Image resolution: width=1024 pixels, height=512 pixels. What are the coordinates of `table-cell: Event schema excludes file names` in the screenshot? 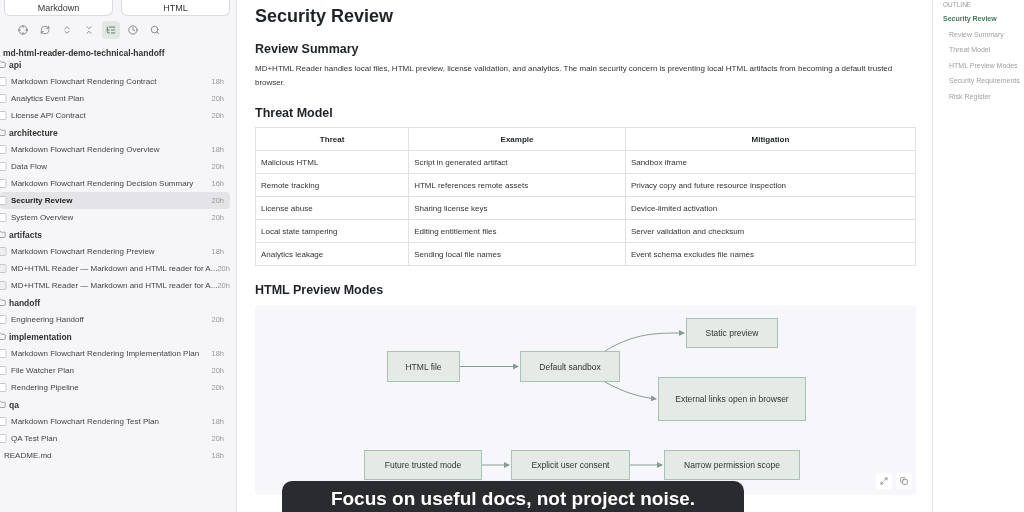 It's located at (770, 254).